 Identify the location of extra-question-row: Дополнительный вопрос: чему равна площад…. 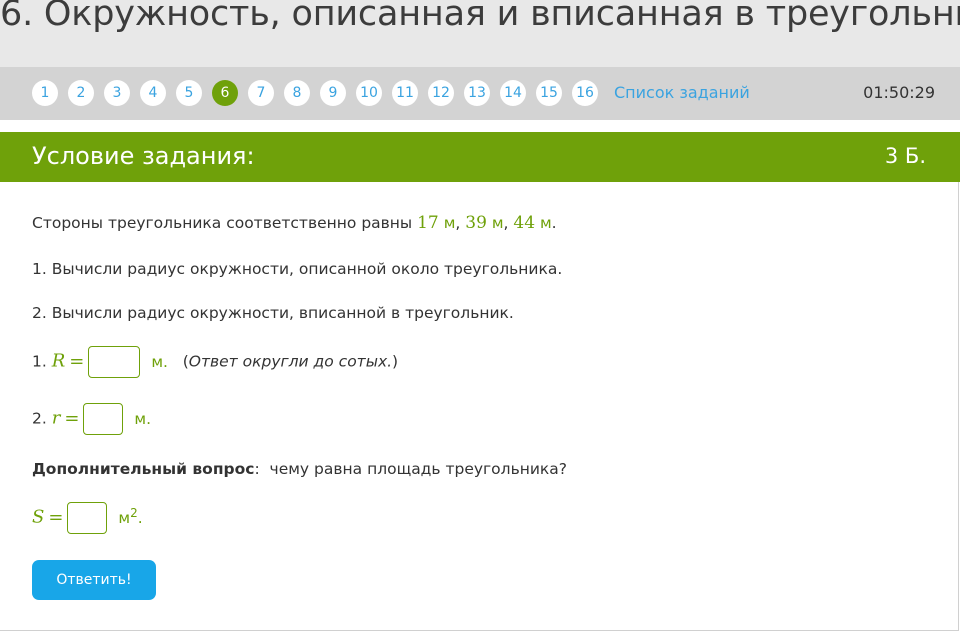
(300, 469).